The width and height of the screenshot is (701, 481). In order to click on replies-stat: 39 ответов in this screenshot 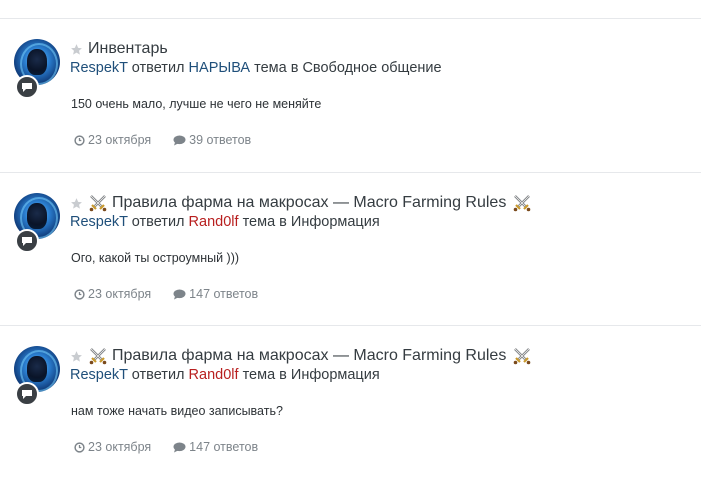, I will do `click(212, 140)`.